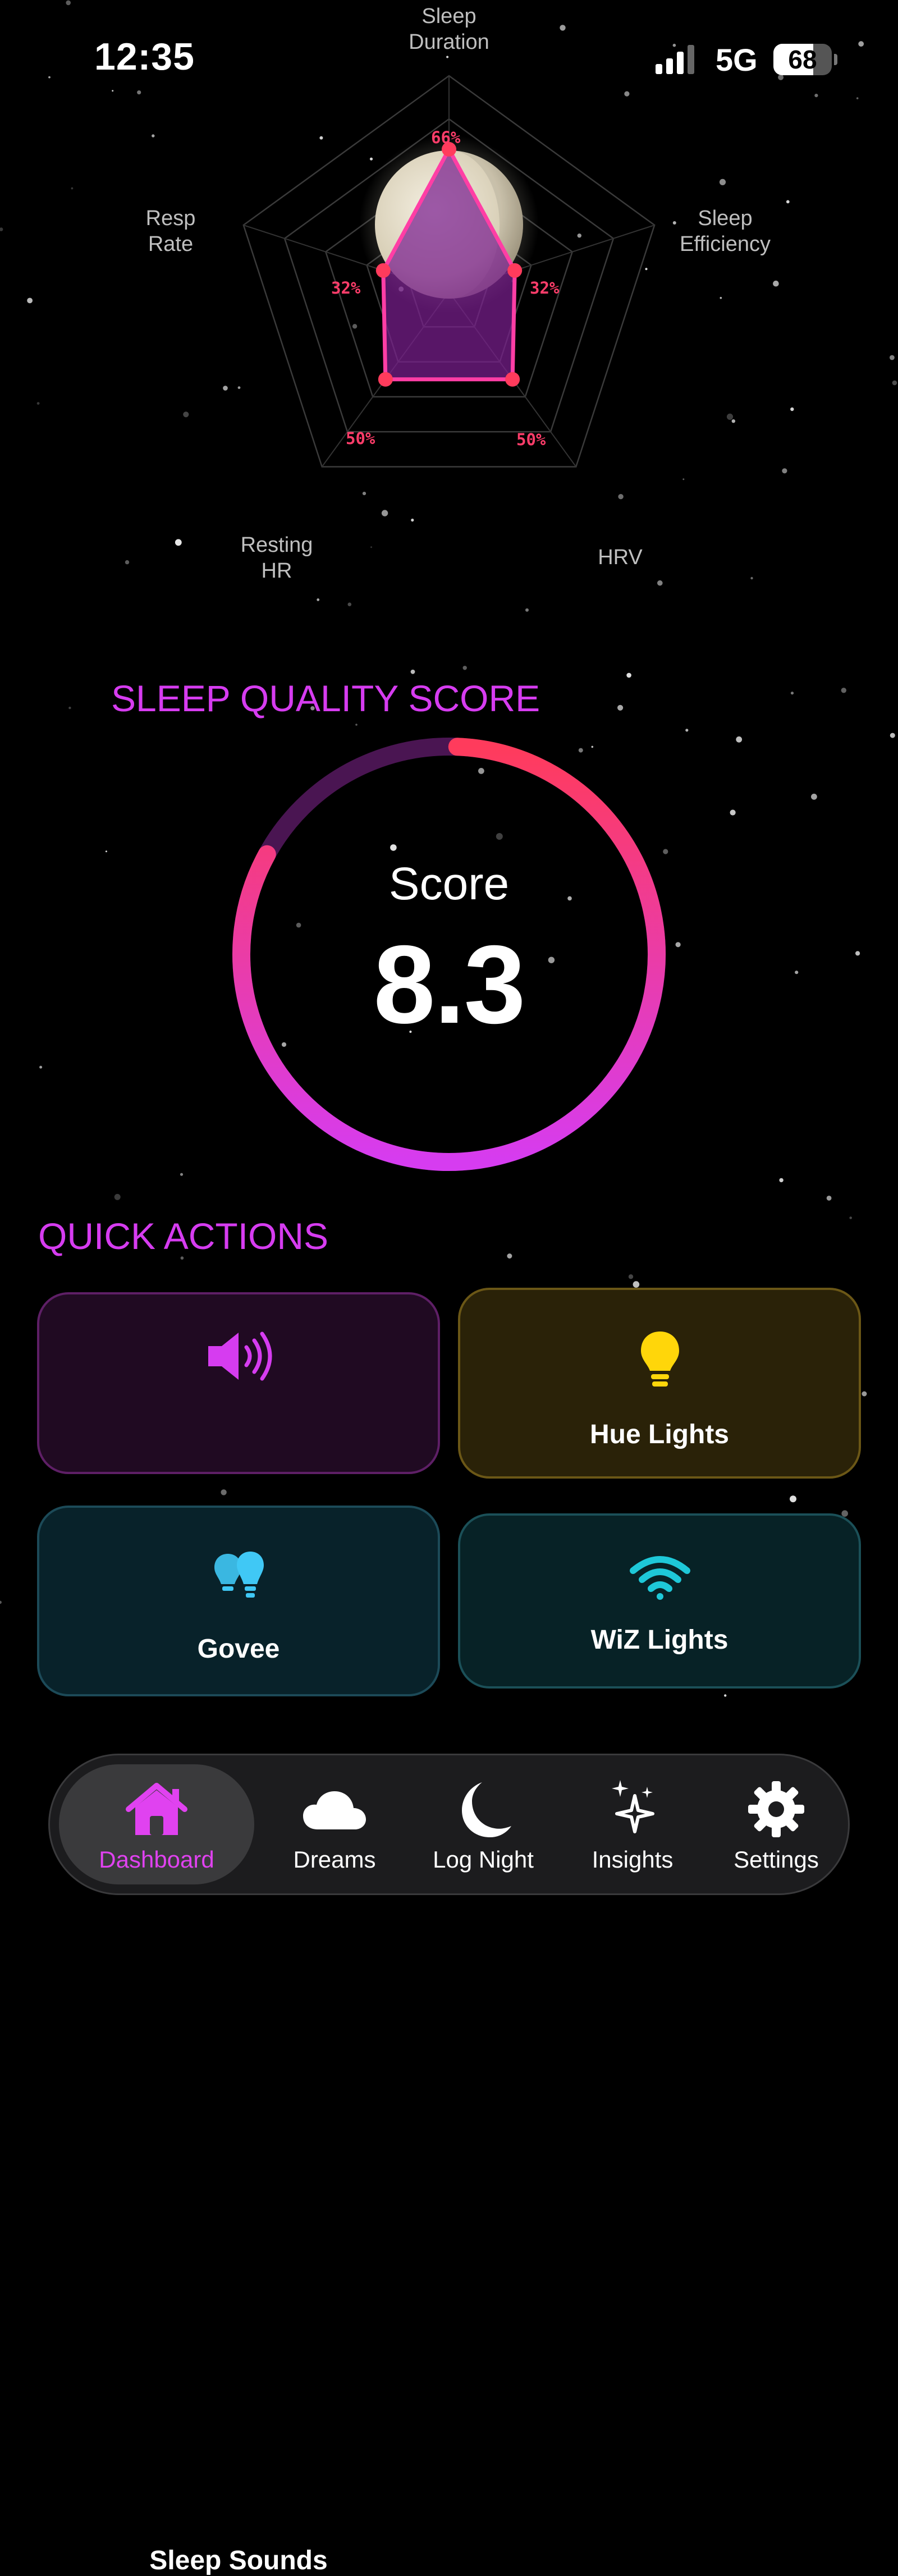  I want to click on tab-insights: Insights, so click(632, 1826).